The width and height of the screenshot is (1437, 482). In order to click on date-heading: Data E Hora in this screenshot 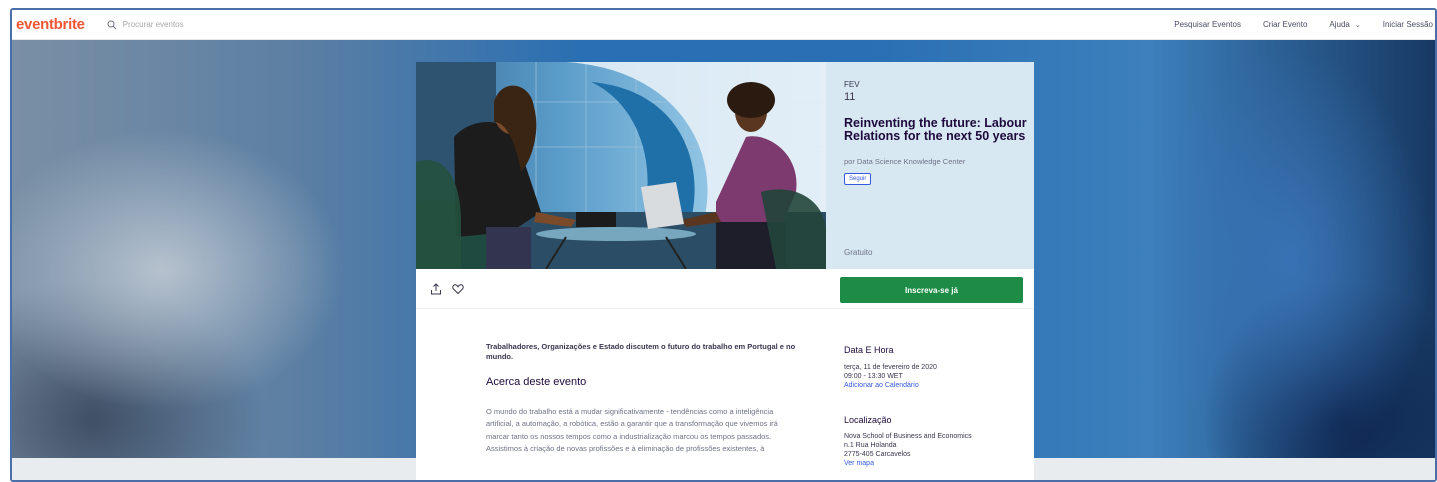, I will do `click(869, 350)`.